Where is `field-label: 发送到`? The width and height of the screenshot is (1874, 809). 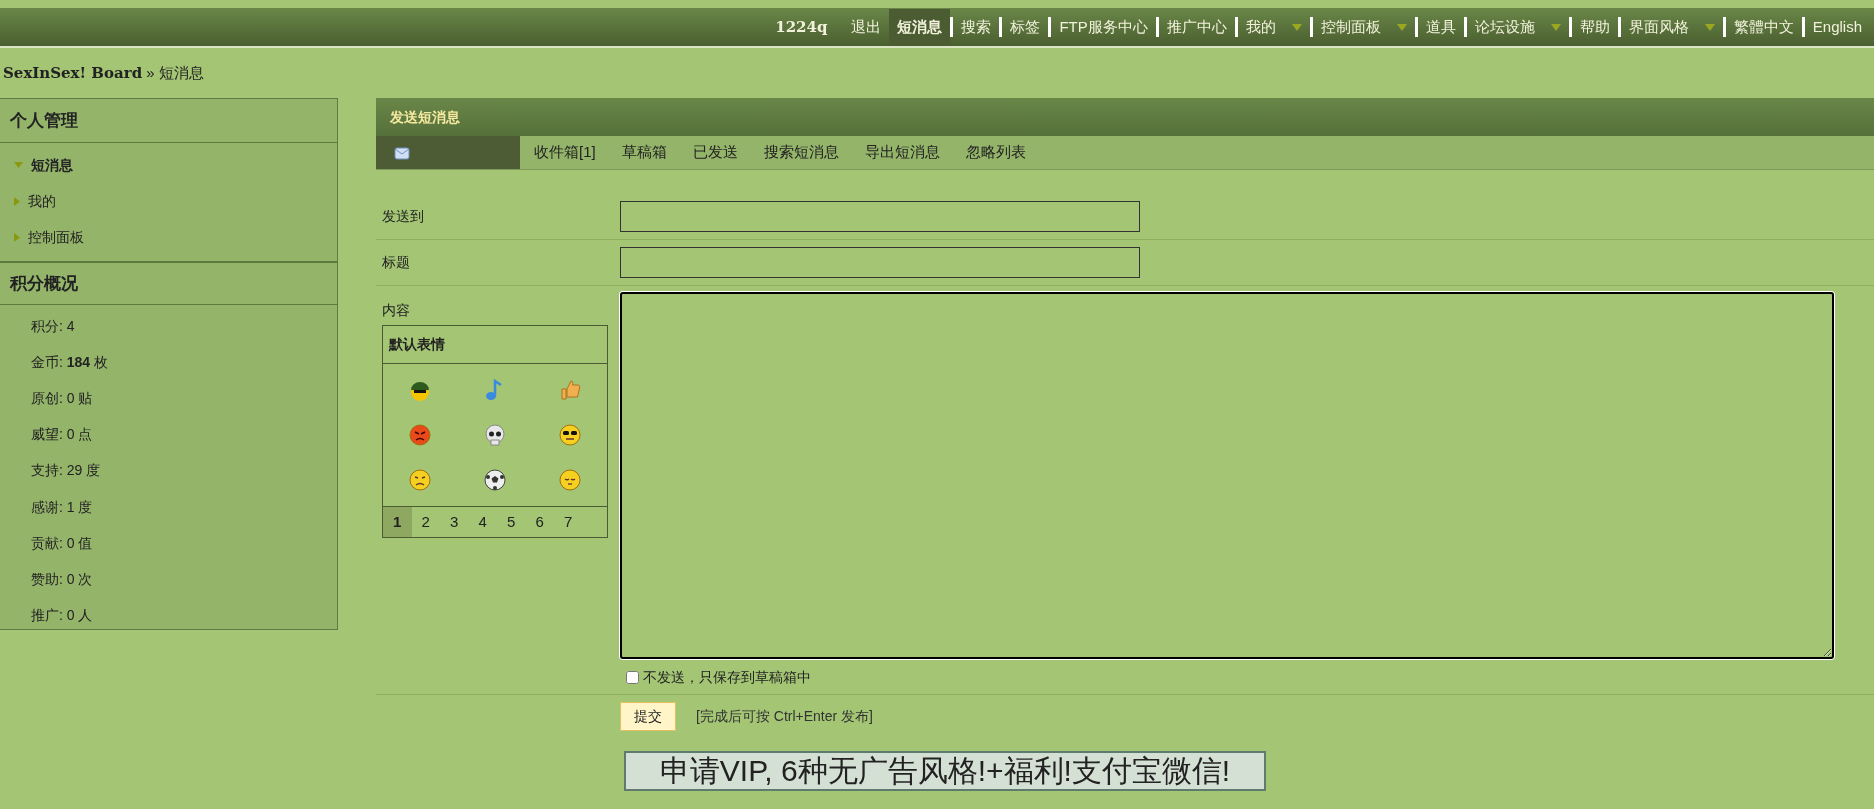
field-label: 发送到 is located at coordinates (403, 216).